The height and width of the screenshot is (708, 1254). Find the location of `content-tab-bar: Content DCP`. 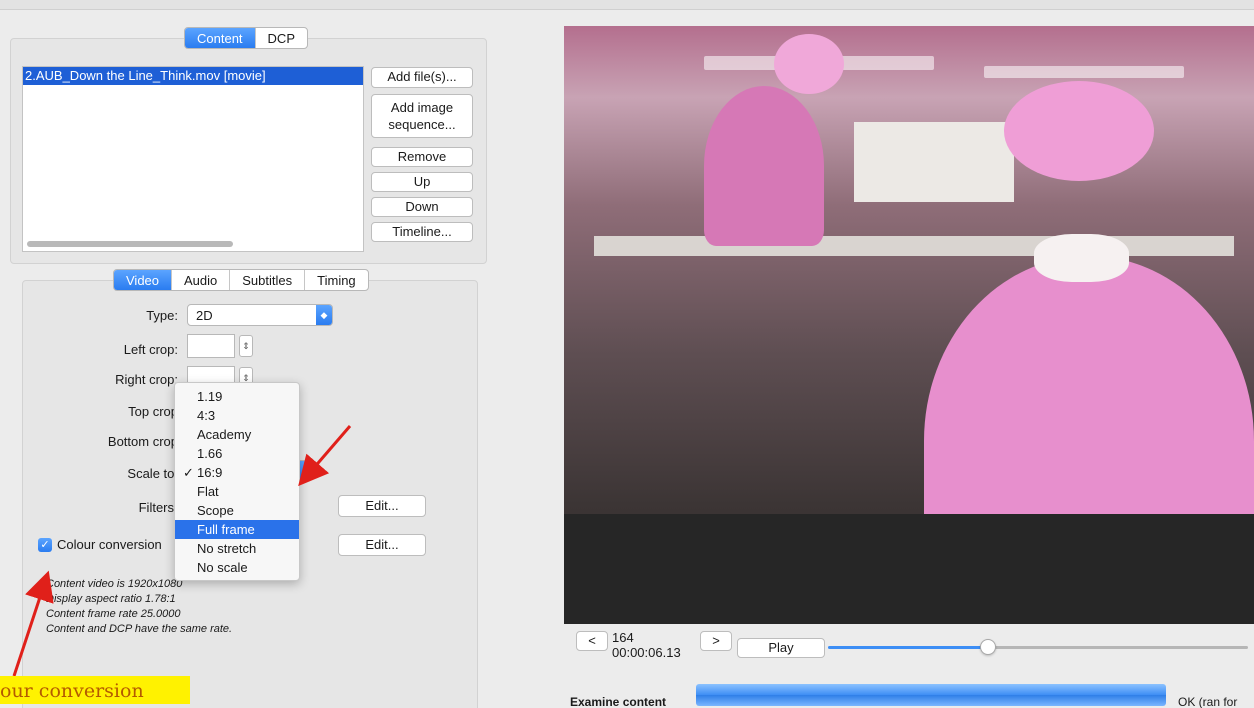

content-tab-bar: Content DCP is located at coordinates (246, 38).